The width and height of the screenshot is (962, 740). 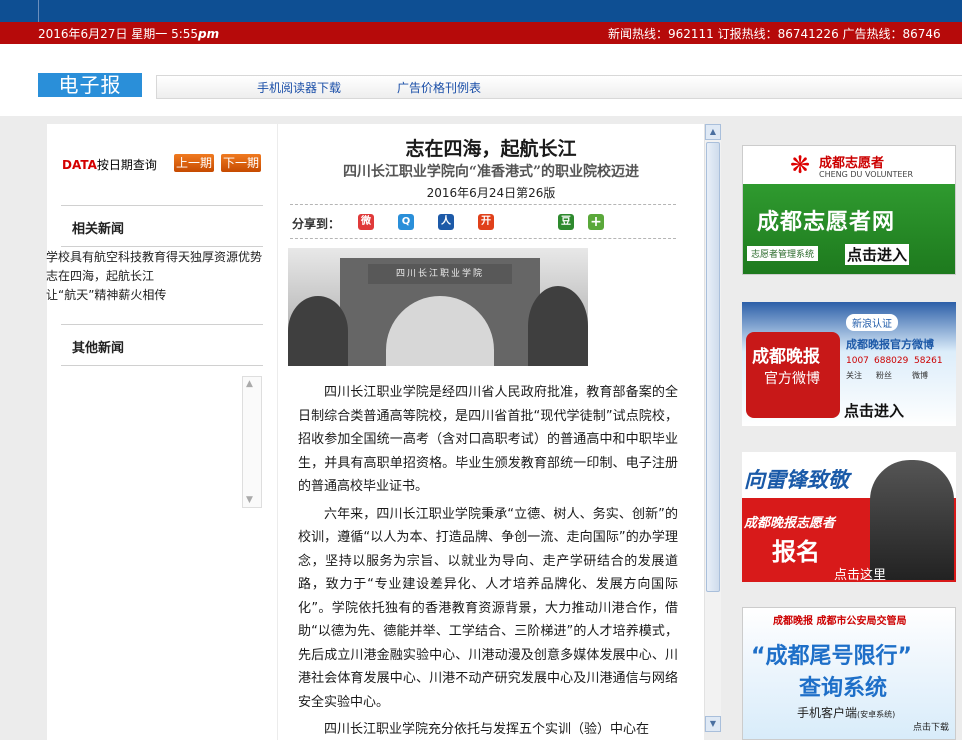 What do you see at coordinates (487, 729) in the screenshot?
I see `article-paragraph: 四川长江职业学院充分依托与发挥五个实训（验）中心在` at bounding box center [487, 729].